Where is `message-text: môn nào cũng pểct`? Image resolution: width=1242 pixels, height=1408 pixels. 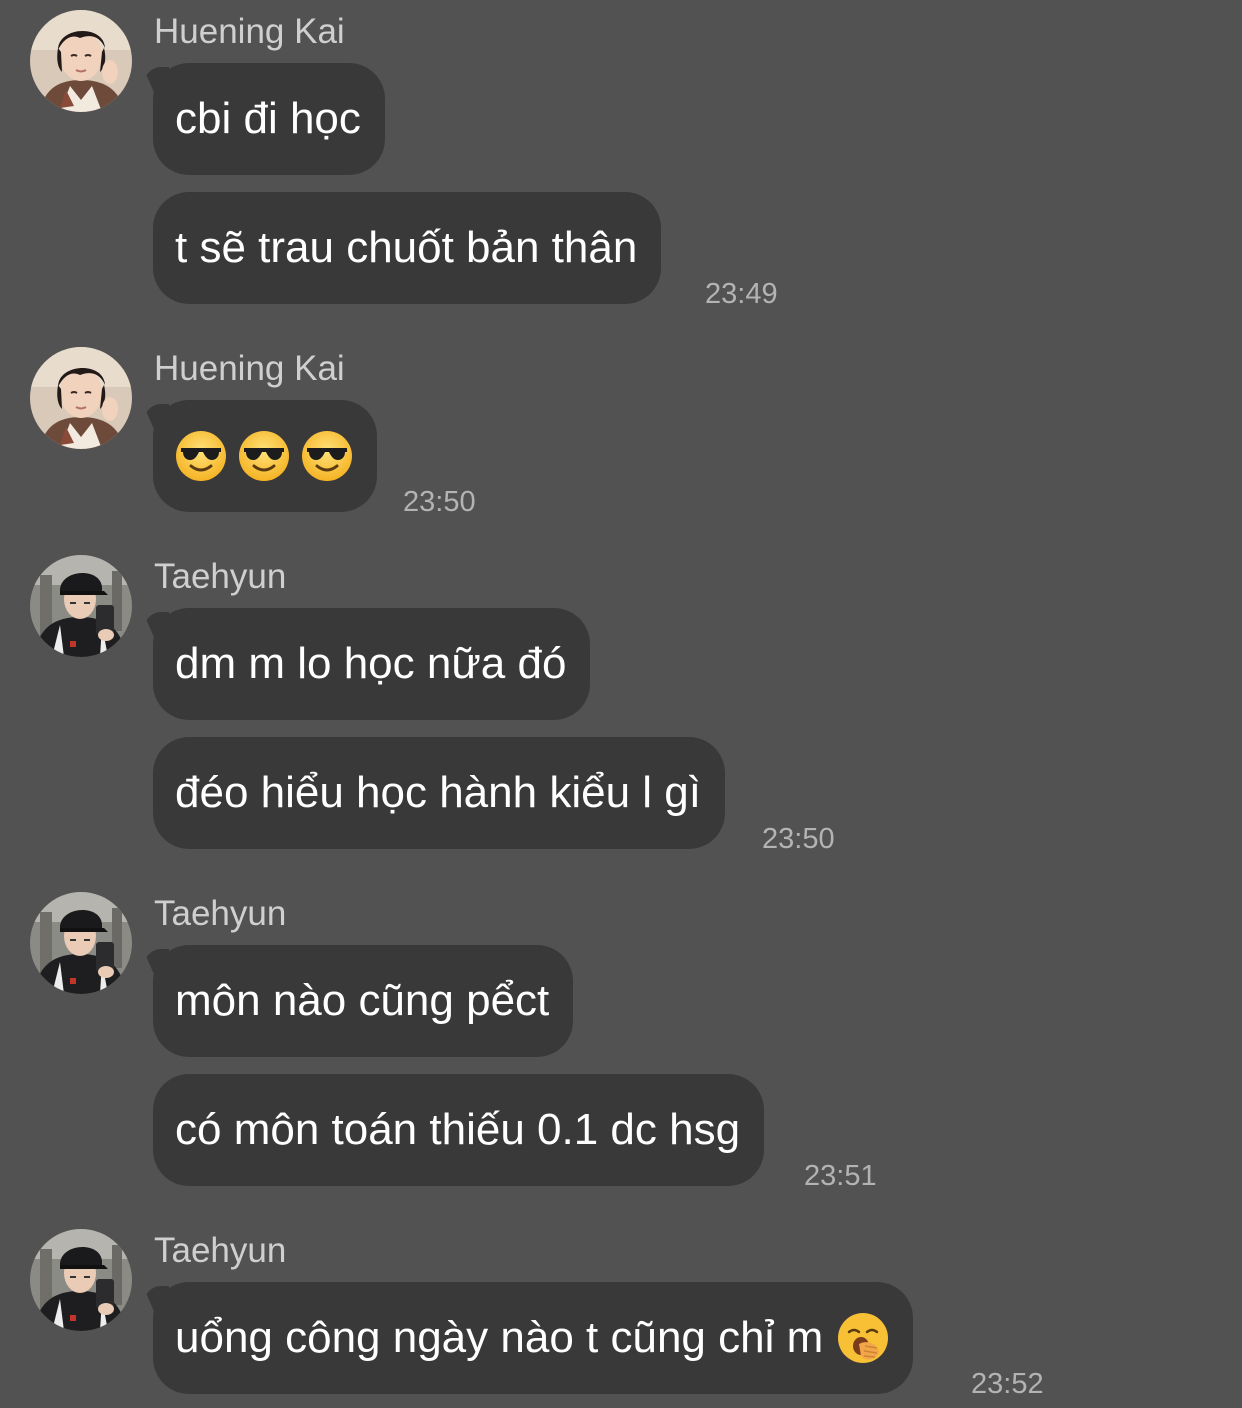 message-text: môn nào cũng pểct is located at coordinates (362, 1000).